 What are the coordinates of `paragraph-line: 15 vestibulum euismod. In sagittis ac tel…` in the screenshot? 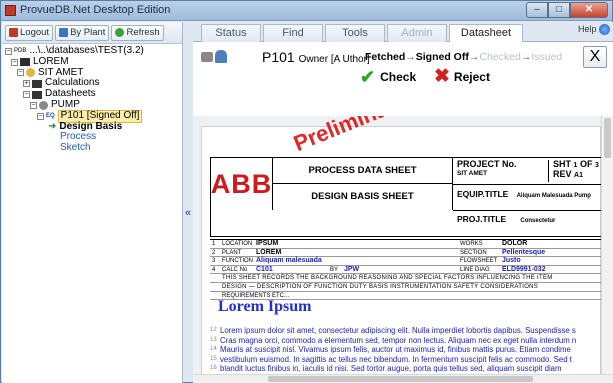 It's located at (405, 360).